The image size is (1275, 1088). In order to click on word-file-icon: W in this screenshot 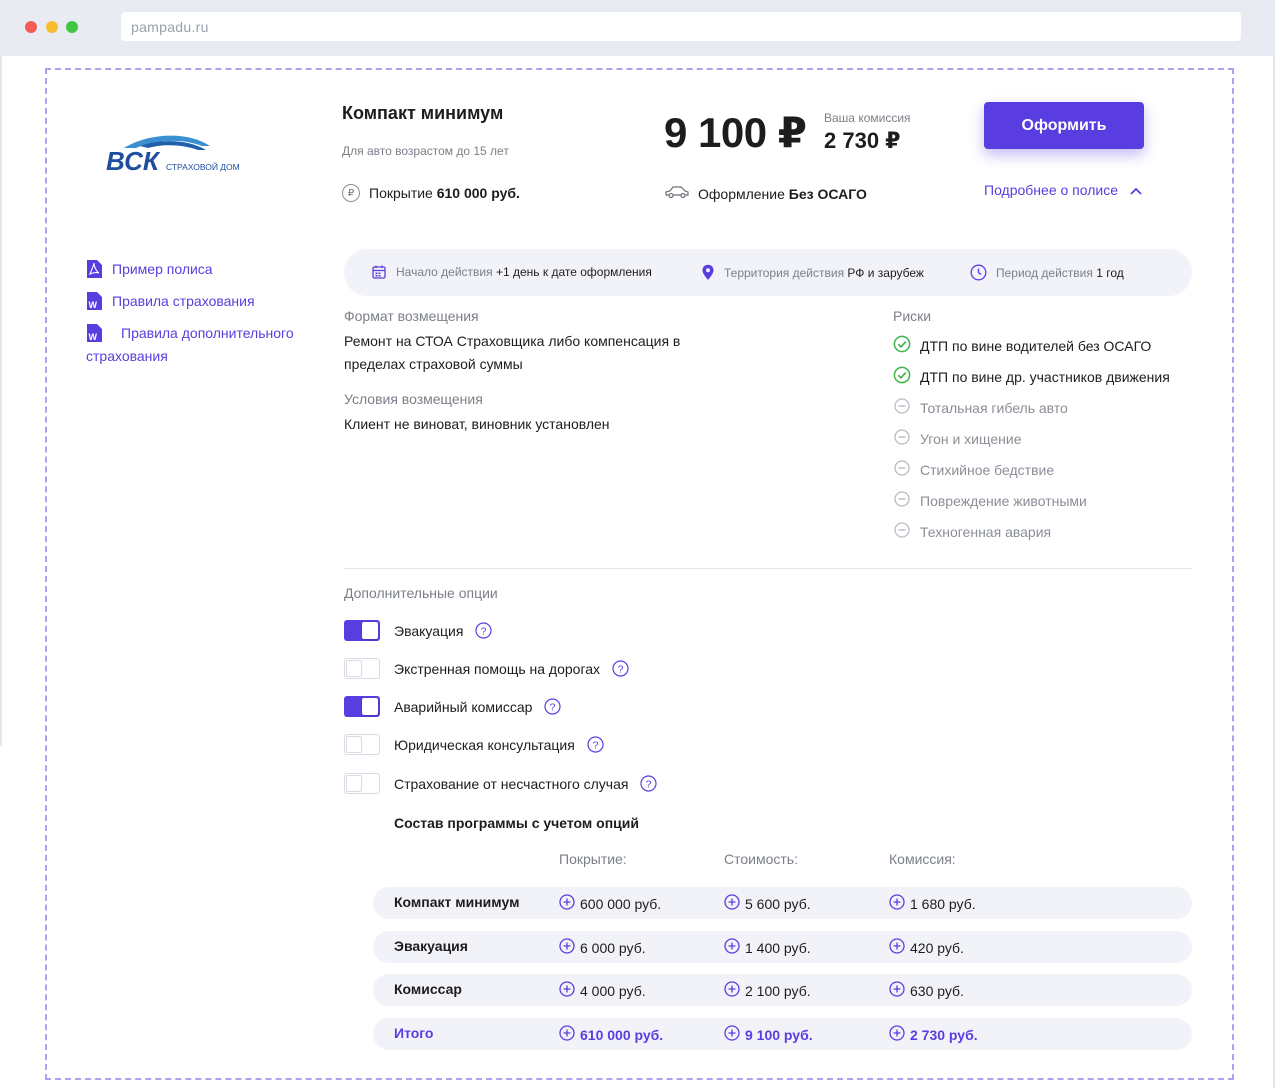, I will do `click(94, 301)`.